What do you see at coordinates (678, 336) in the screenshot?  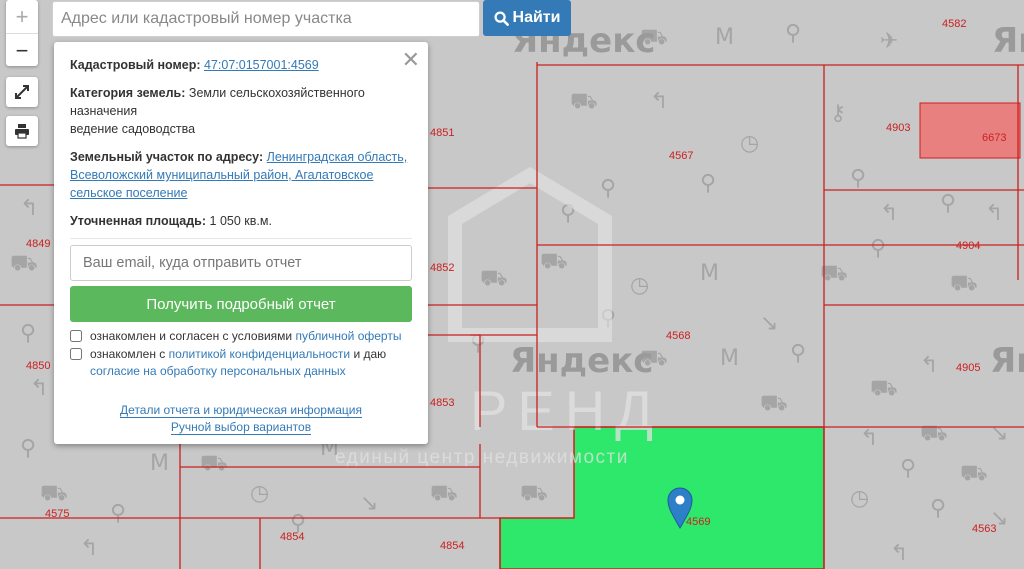 I see `parcel-number: 4568` at bounding box center [678, 336].